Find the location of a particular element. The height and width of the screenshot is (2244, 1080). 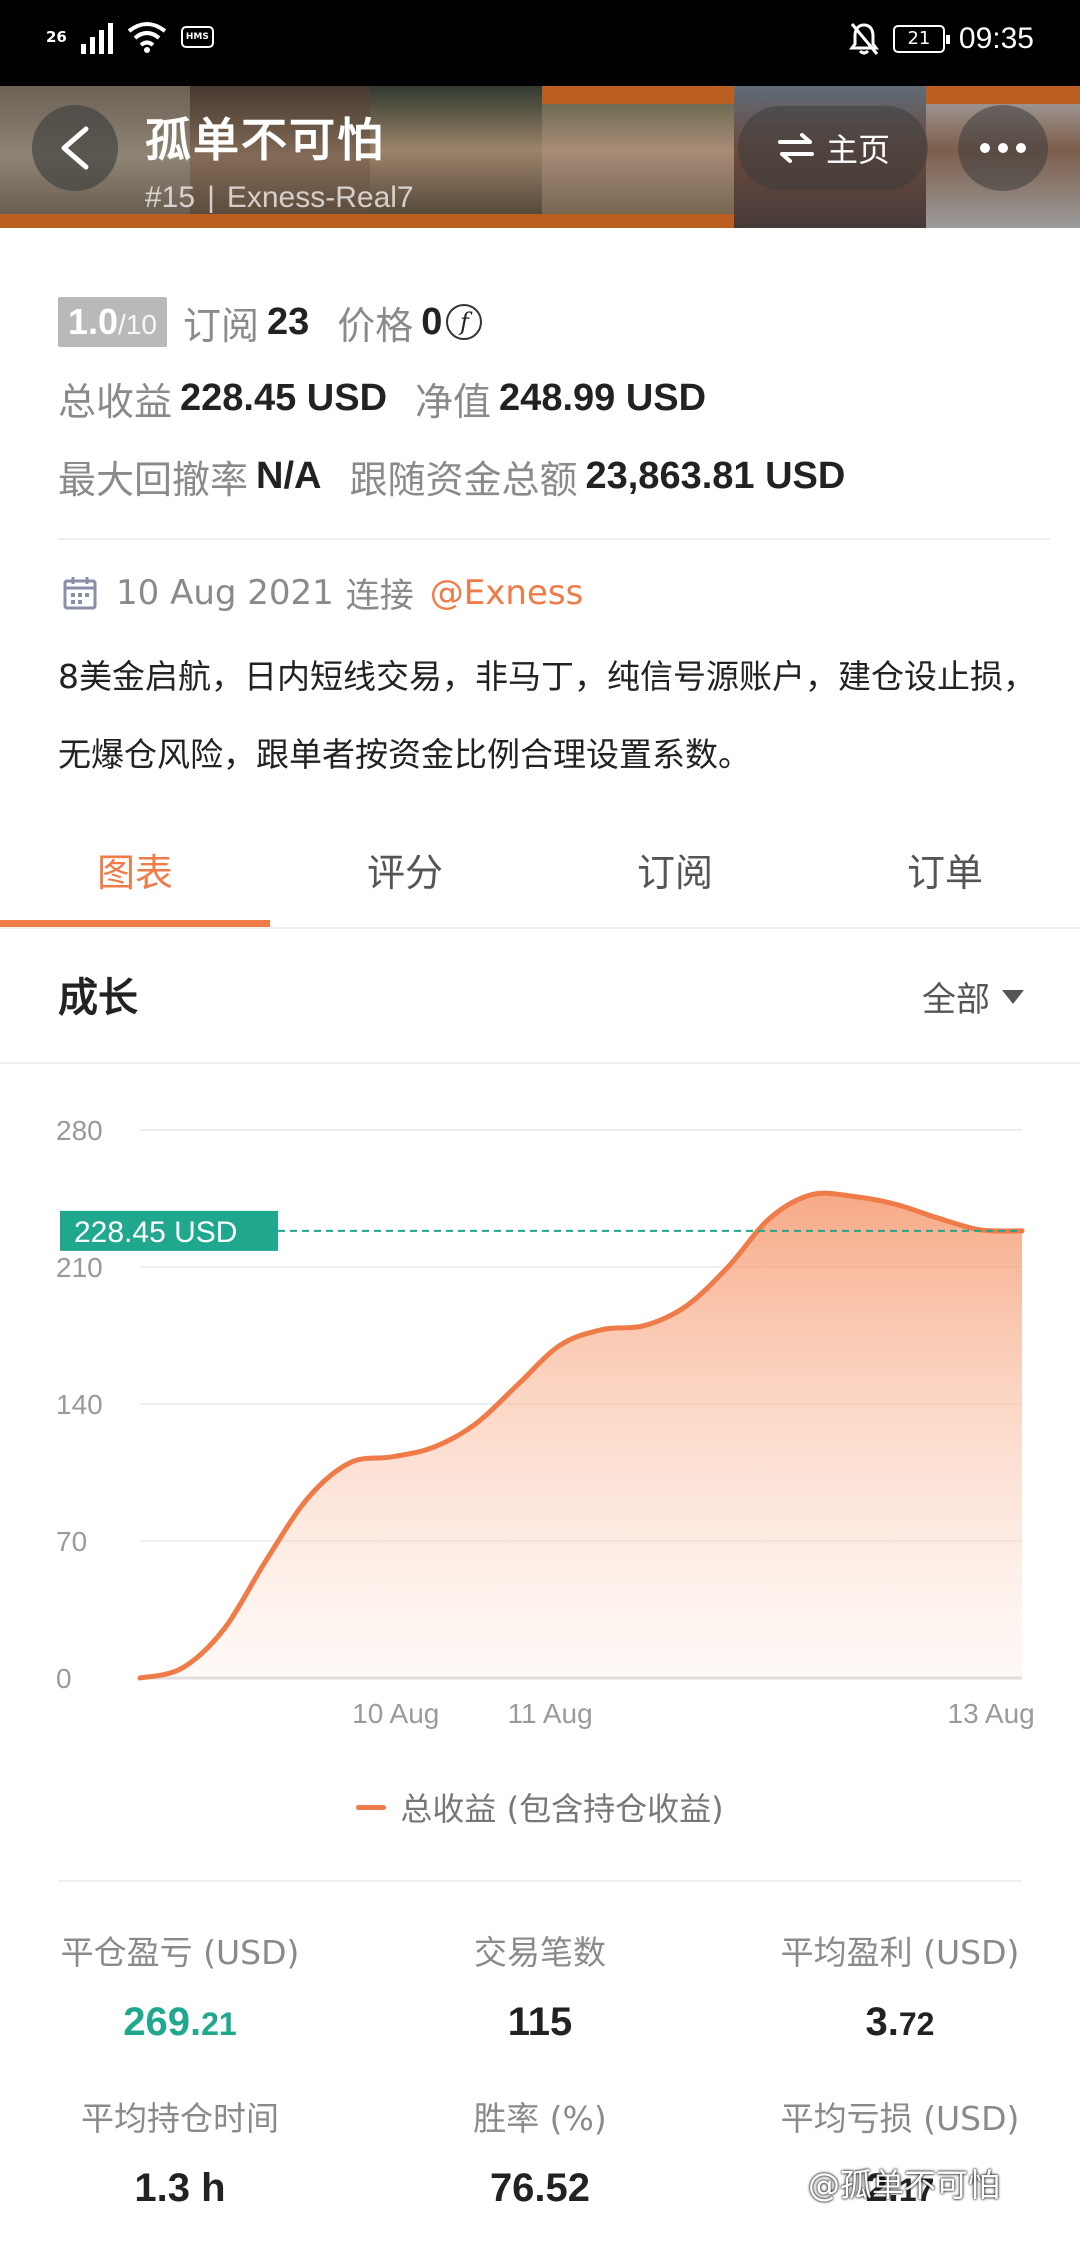

stat-value-int: 269. is located at coordinates (162, 2022).